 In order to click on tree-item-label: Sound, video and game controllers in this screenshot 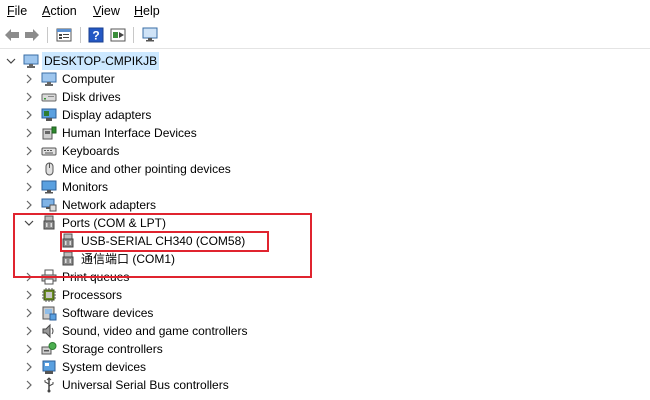, I will do `click(155, 331)`.